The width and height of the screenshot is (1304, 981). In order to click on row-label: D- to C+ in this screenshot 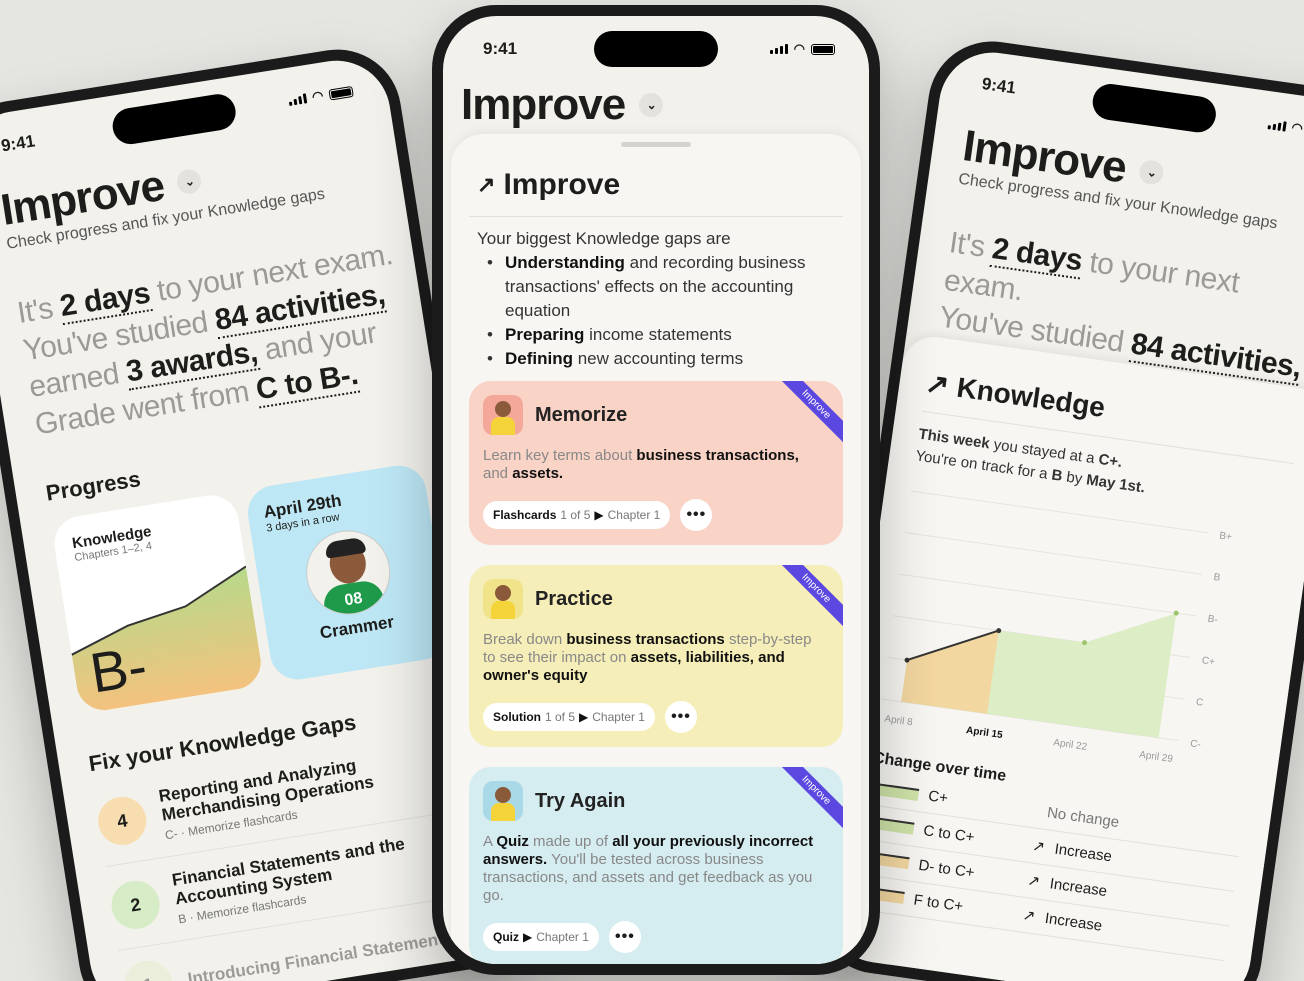, I will do `click(946, 868)`.